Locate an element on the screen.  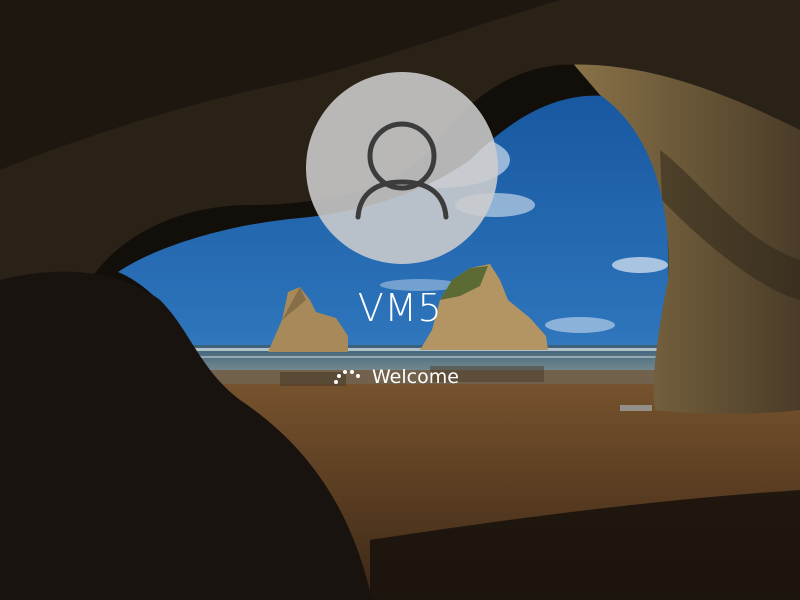
sign-in-status: Welcome is located at coordinates (394, 377).